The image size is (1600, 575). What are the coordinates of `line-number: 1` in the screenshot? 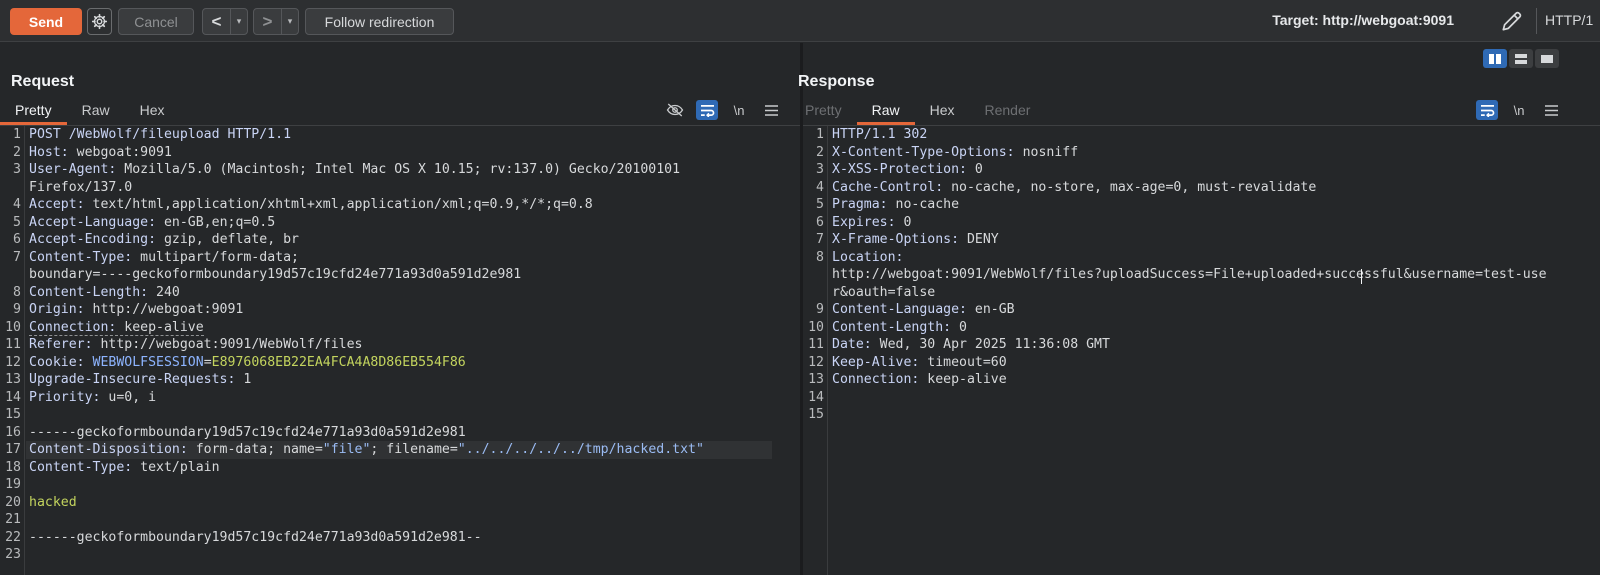 It's located at (820, 134).